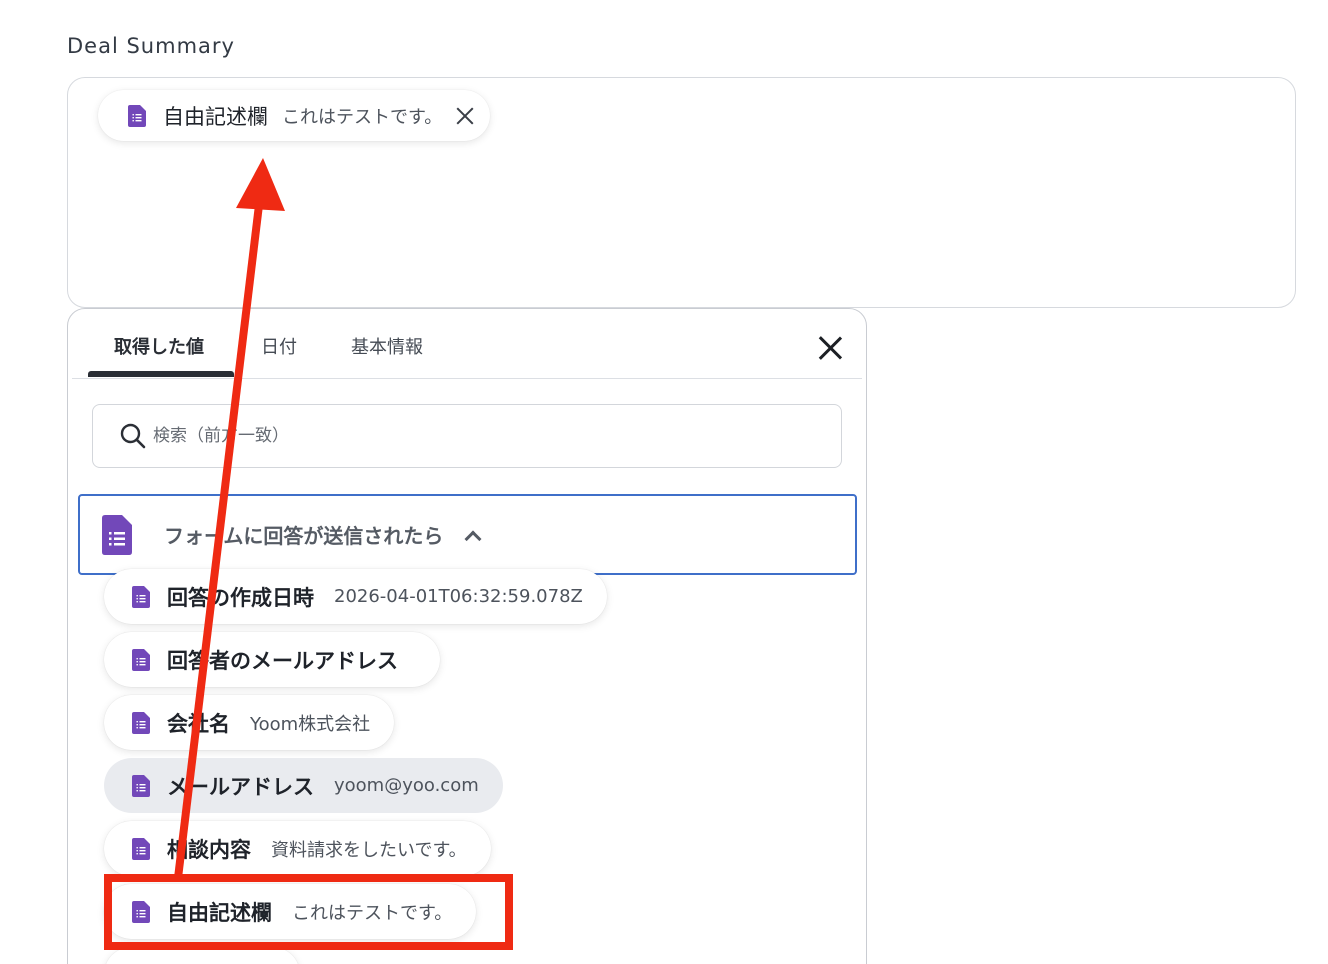 This screenshot has height=964, width=1328. I want to click on variable-item-respondent-email: 回答者のメールアドレス, so click(272, 659).